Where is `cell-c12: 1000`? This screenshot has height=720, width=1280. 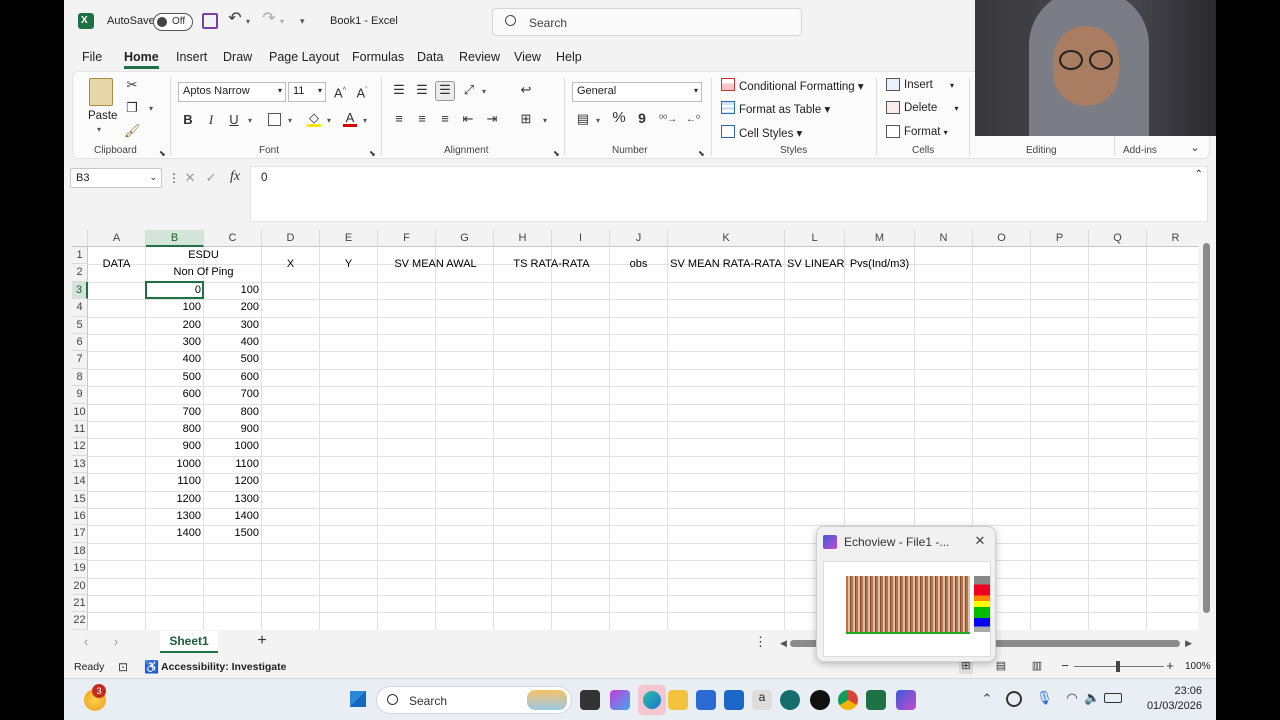 cell-c12: 1000 is located at coordinates (232, 446).